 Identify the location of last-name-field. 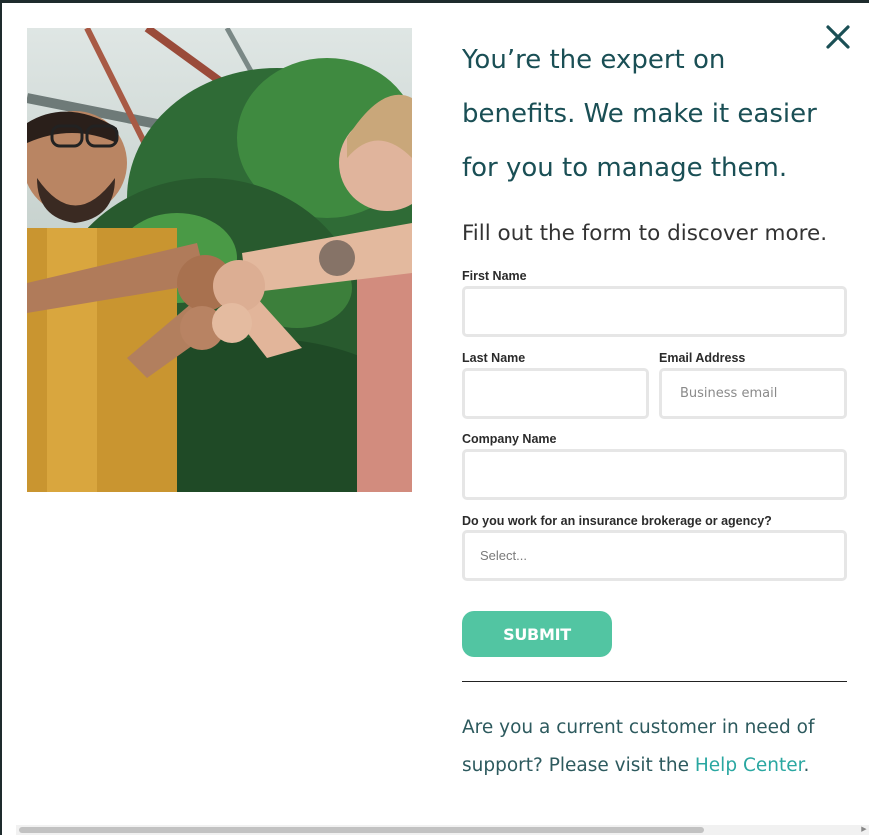
(555, 393).